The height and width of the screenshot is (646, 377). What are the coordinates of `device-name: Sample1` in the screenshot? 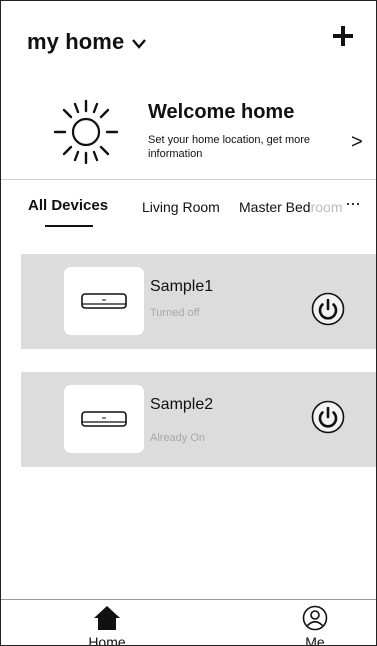 It's located at (182, 286).